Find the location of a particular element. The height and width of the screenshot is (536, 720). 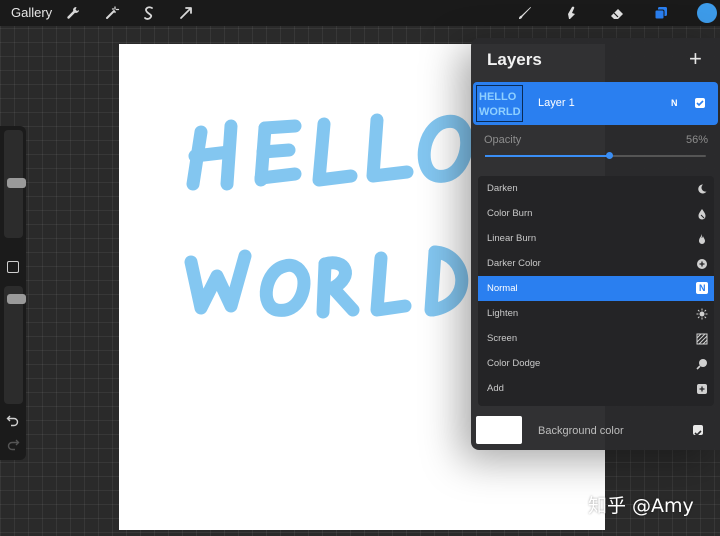

opacity-fill is located at coordinates (547, 156).